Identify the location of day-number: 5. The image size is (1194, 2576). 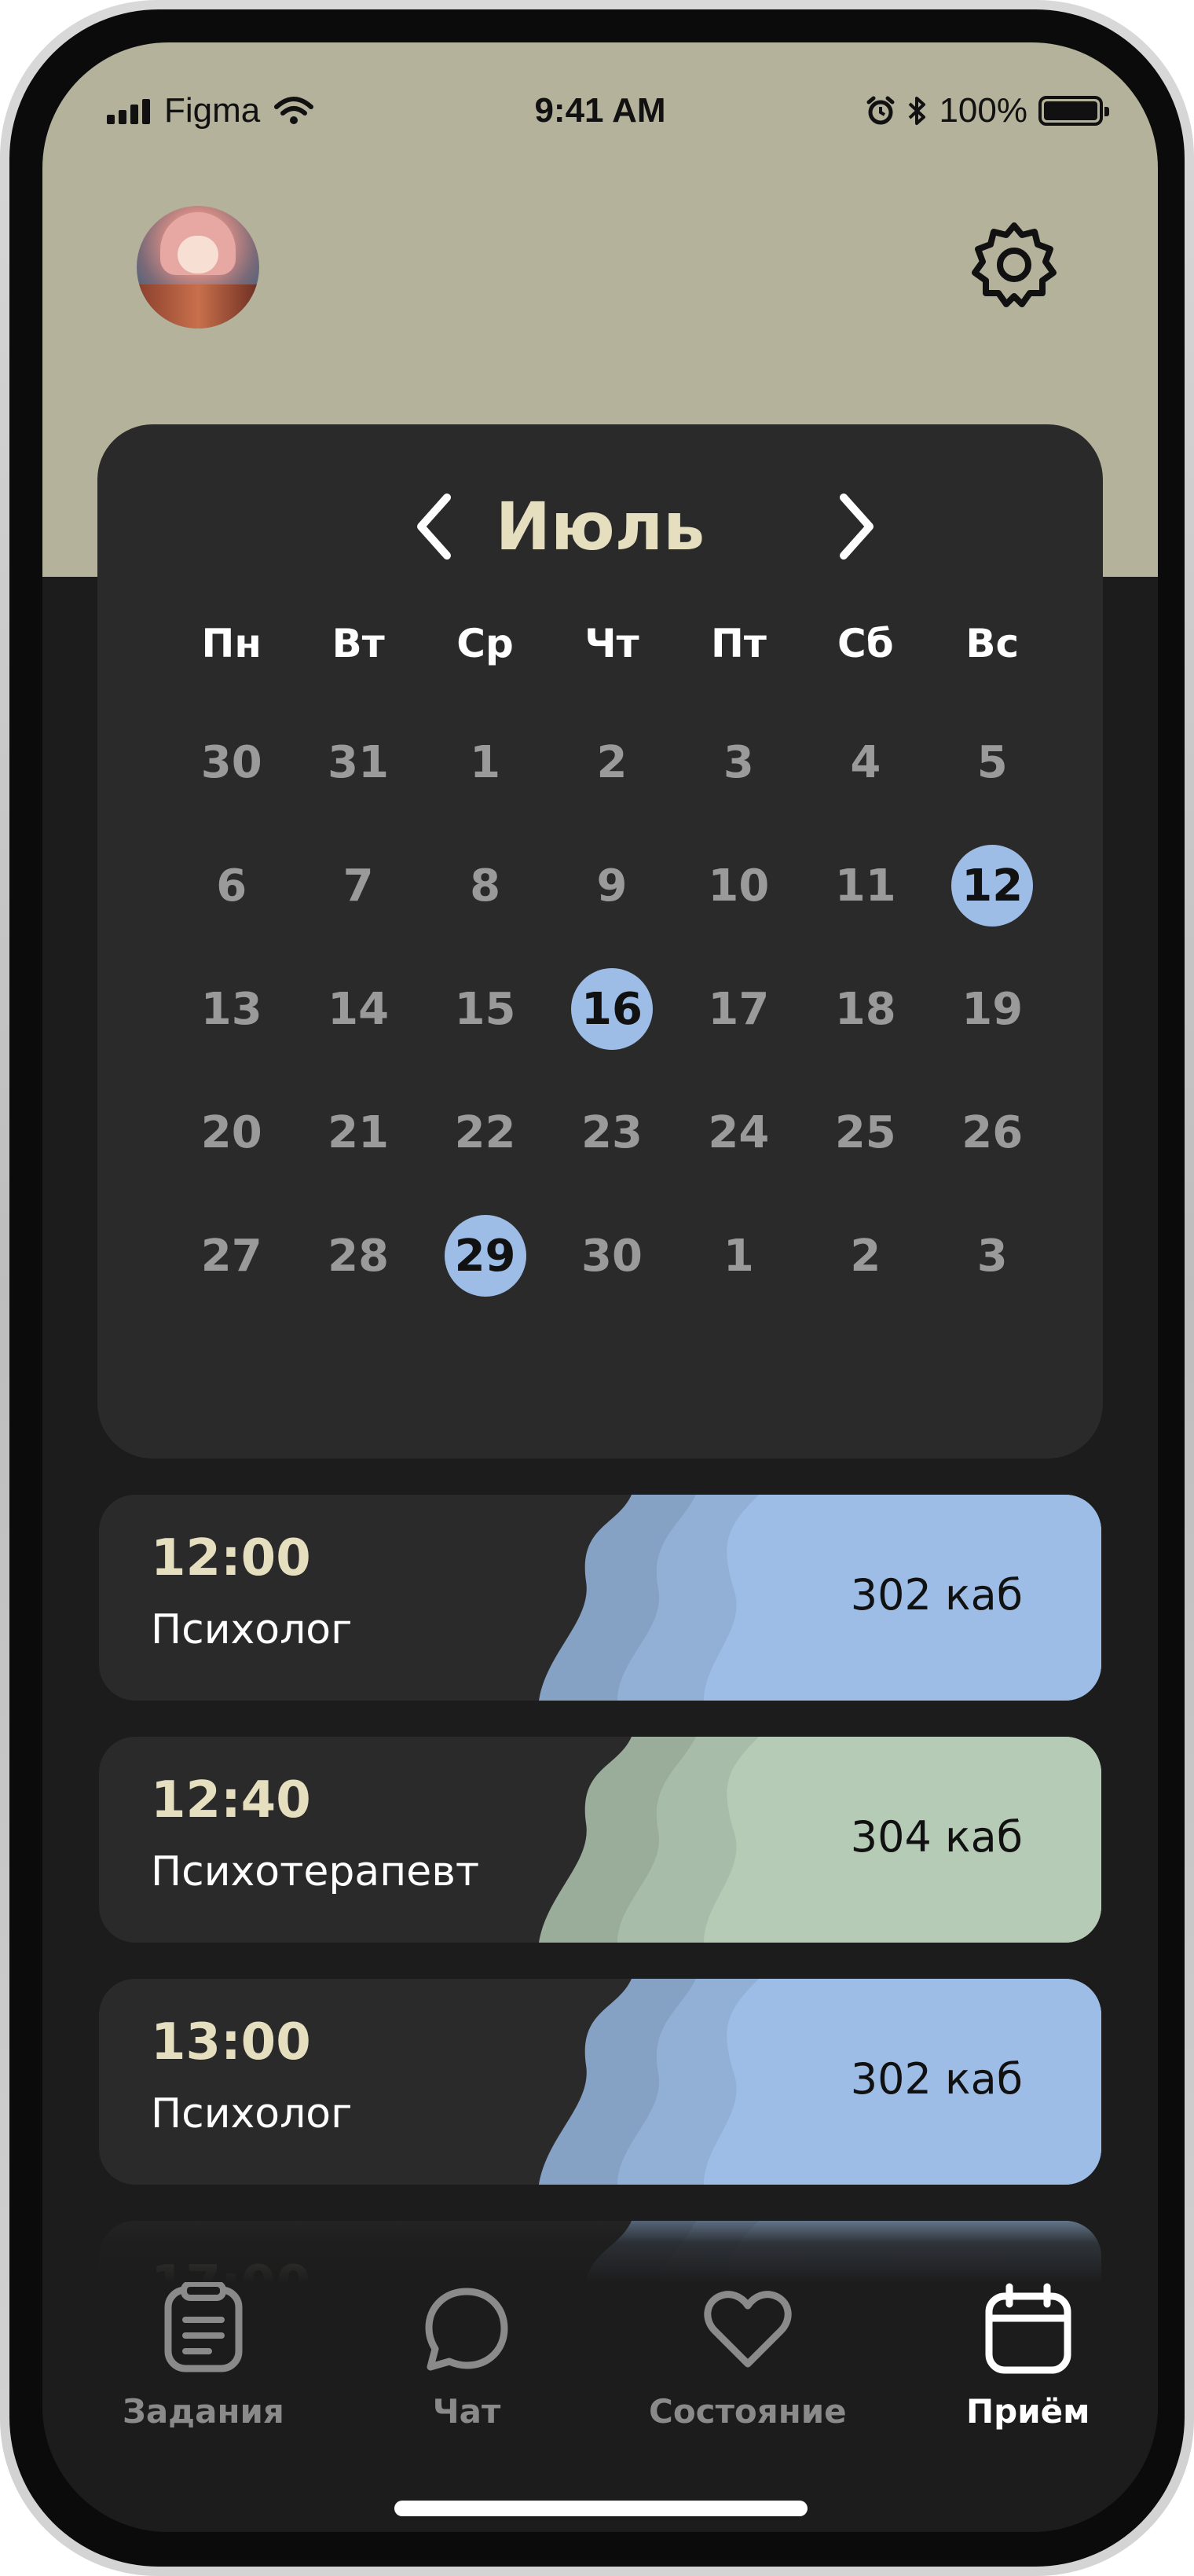
(992, 762).